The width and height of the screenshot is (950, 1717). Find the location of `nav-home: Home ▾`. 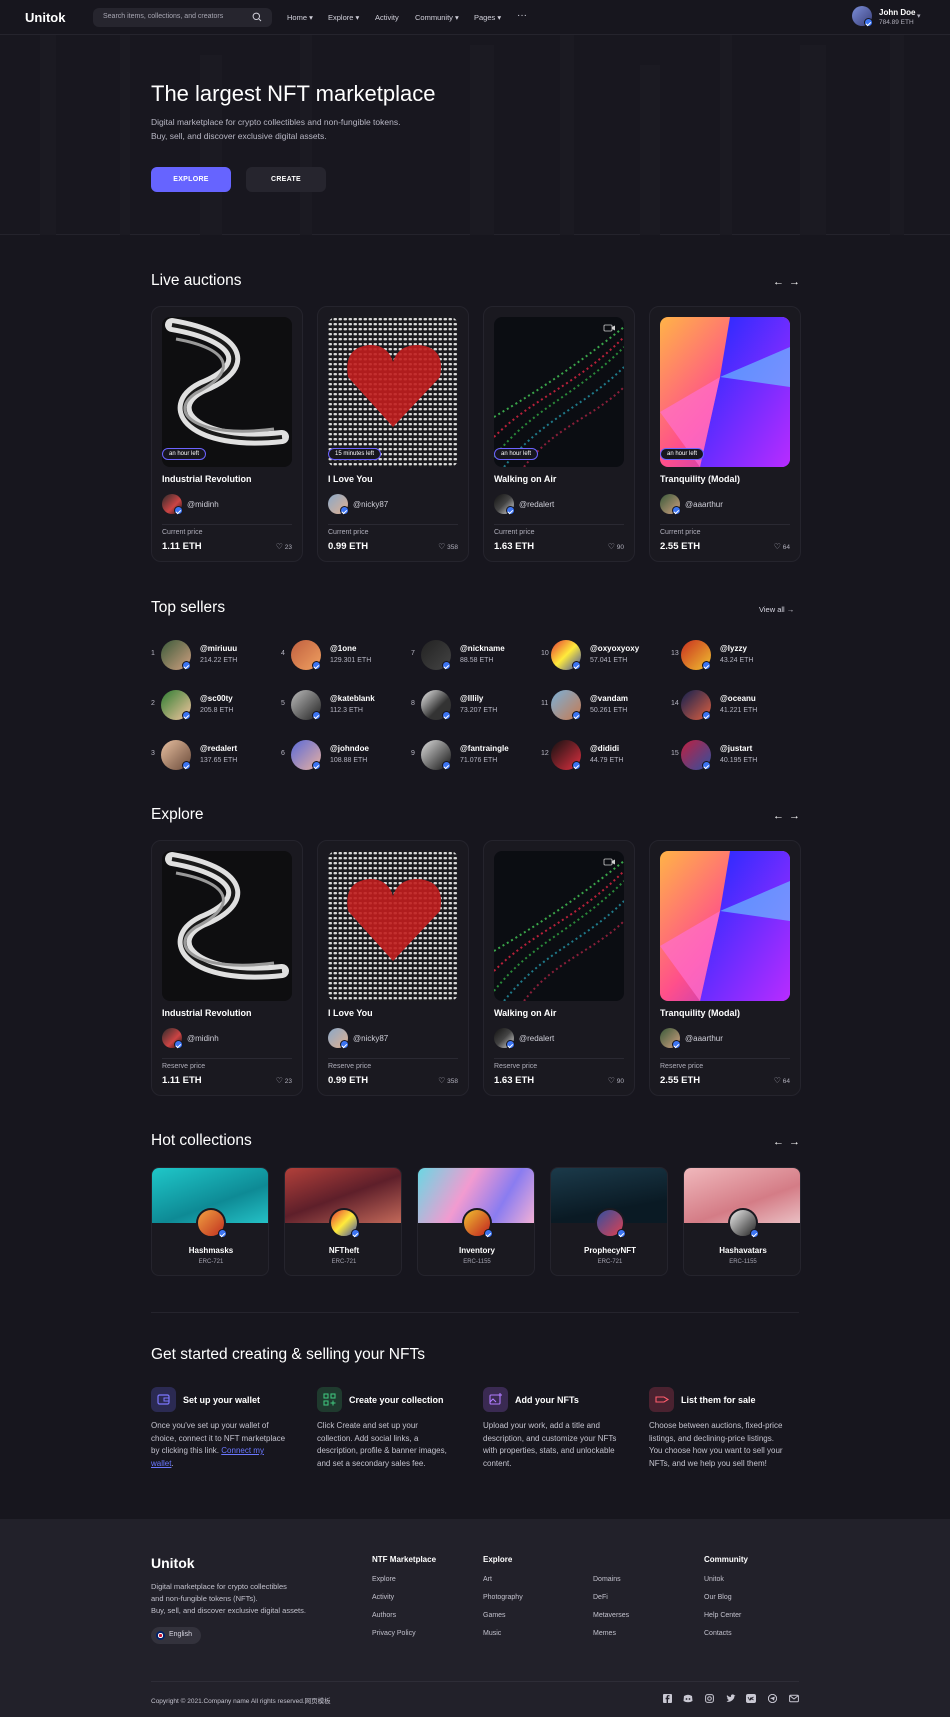

nav-home: Home ▾ is located at coordinates (300, 17).